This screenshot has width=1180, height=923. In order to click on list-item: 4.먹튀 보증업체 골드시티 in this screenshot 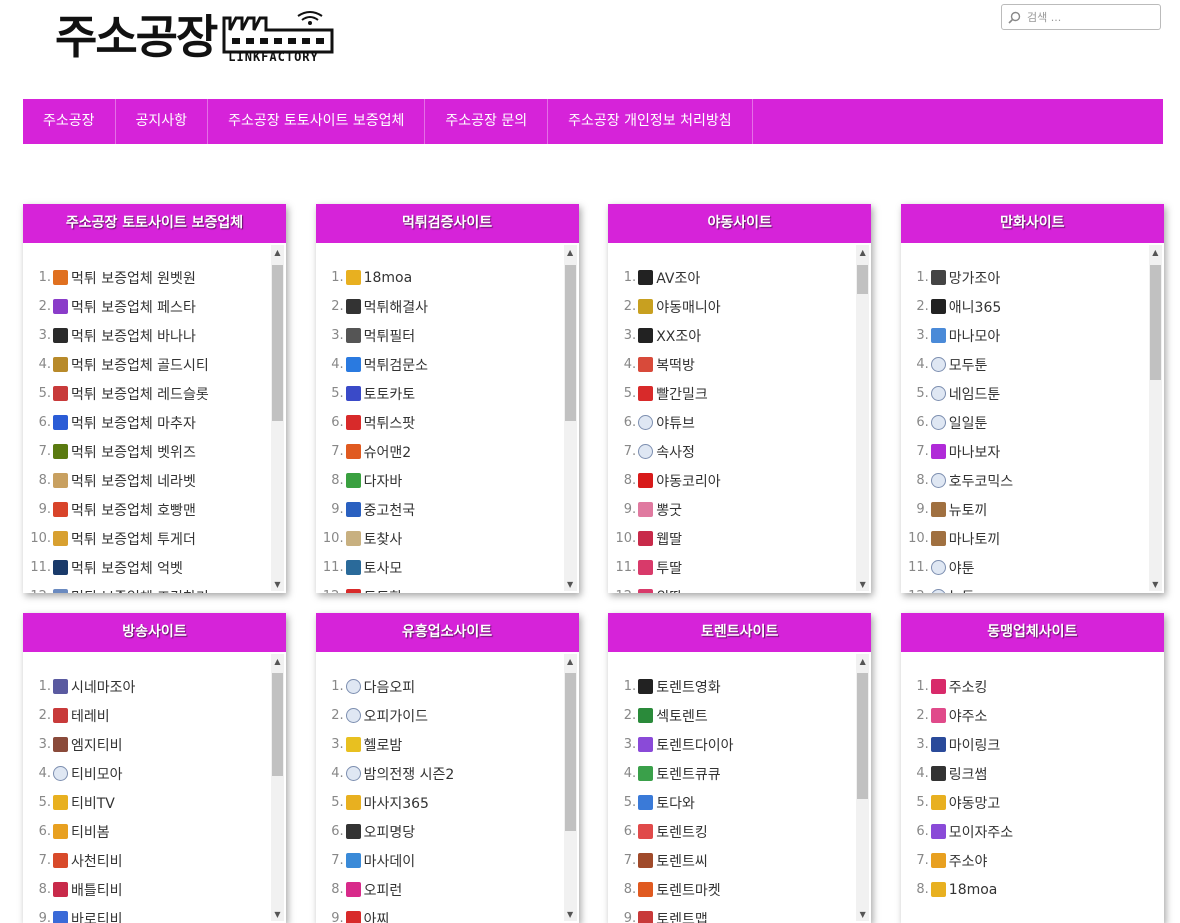, I will do `click(146, 364)`.